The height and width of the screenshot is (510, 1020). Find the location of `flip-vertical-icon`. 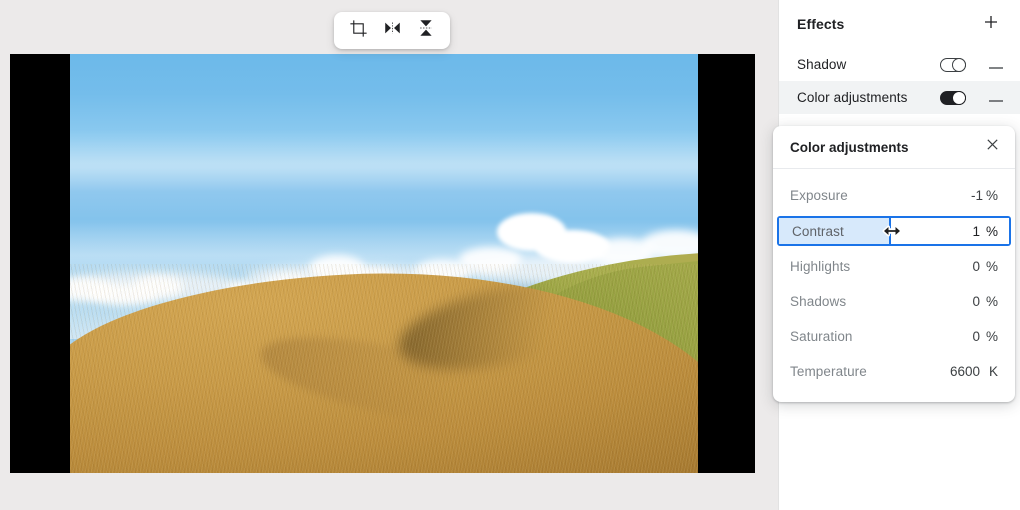

flip-vertical-icon is located at coordinates (426, 30).